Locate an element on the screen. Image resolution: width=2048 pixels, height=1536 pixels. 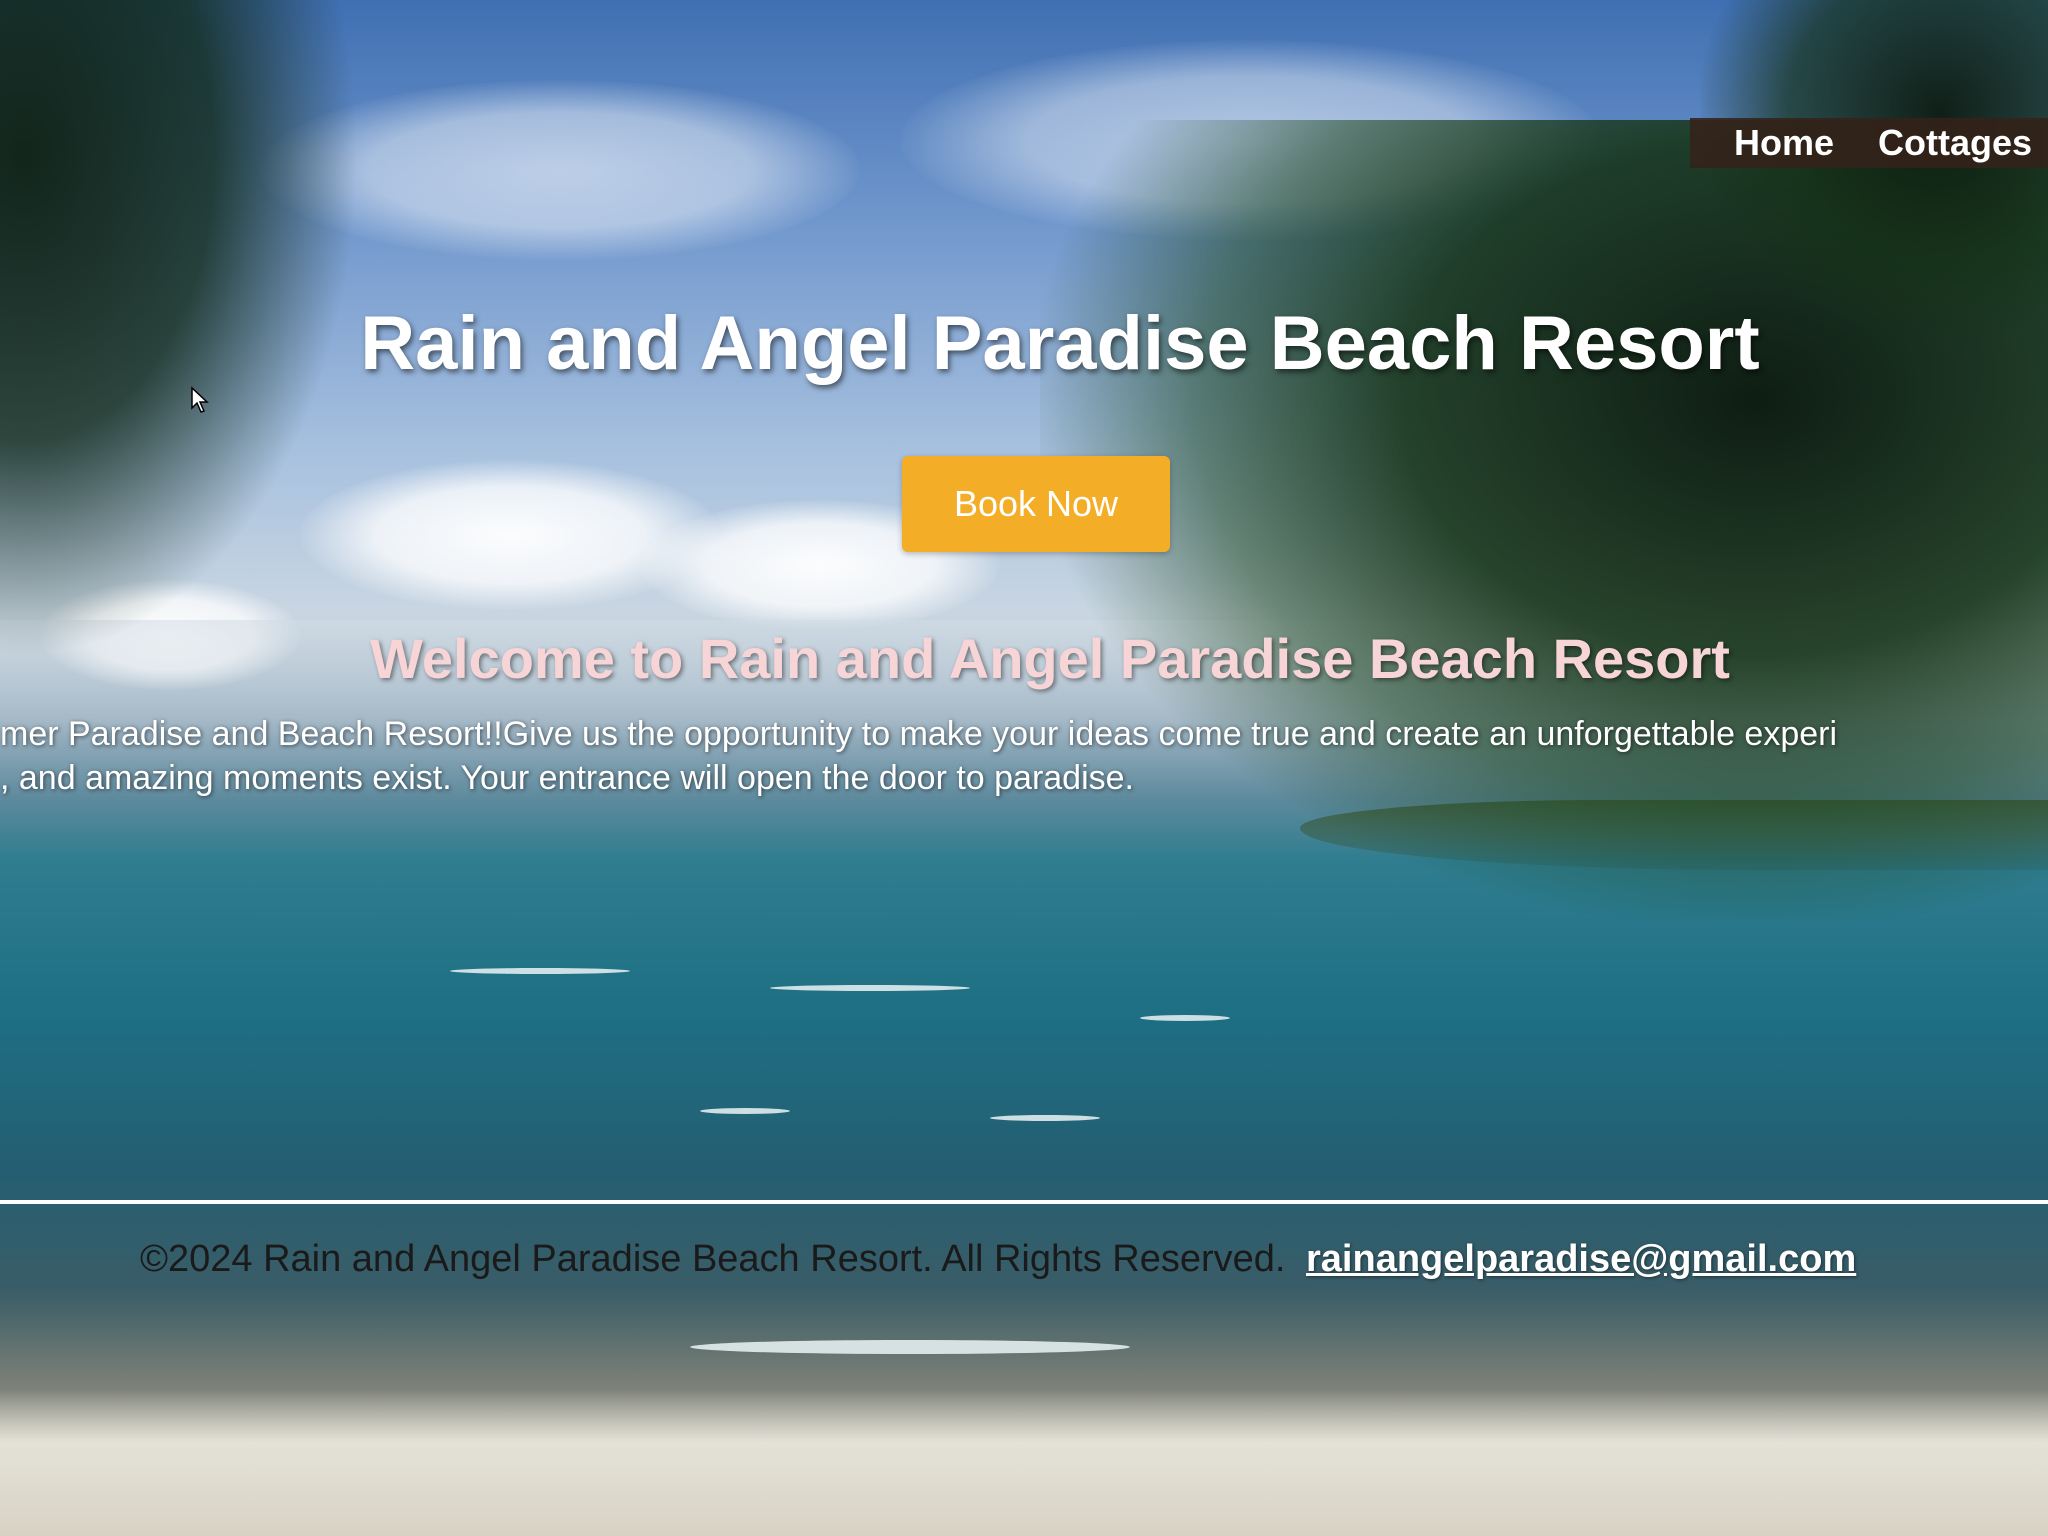
tree-foliage-left is located at coordinates (180, 330).